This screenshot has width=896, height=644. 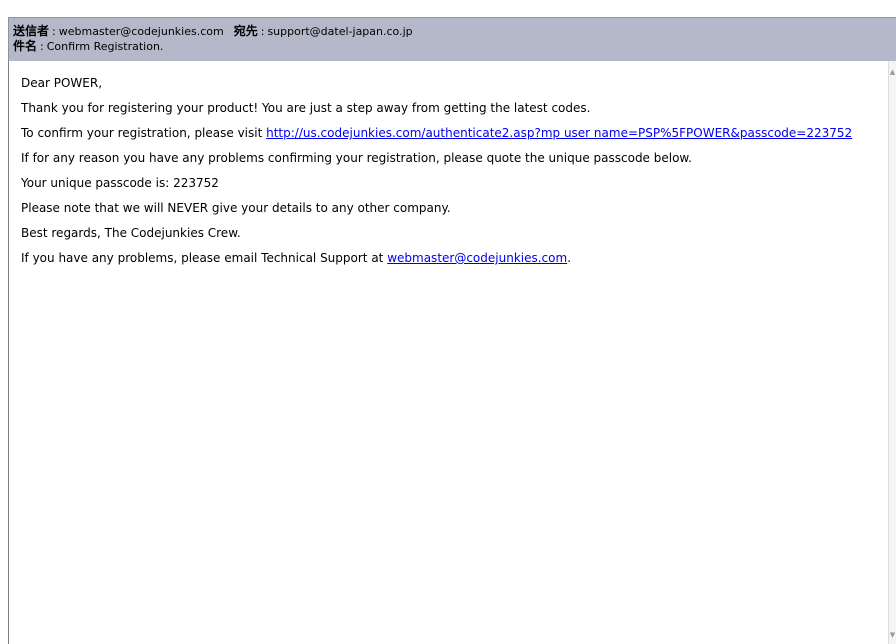 What do you see at coordinates (25, 46) in the screenshot?
I see `subject-label: 件名` at bounding box center [25, 46].